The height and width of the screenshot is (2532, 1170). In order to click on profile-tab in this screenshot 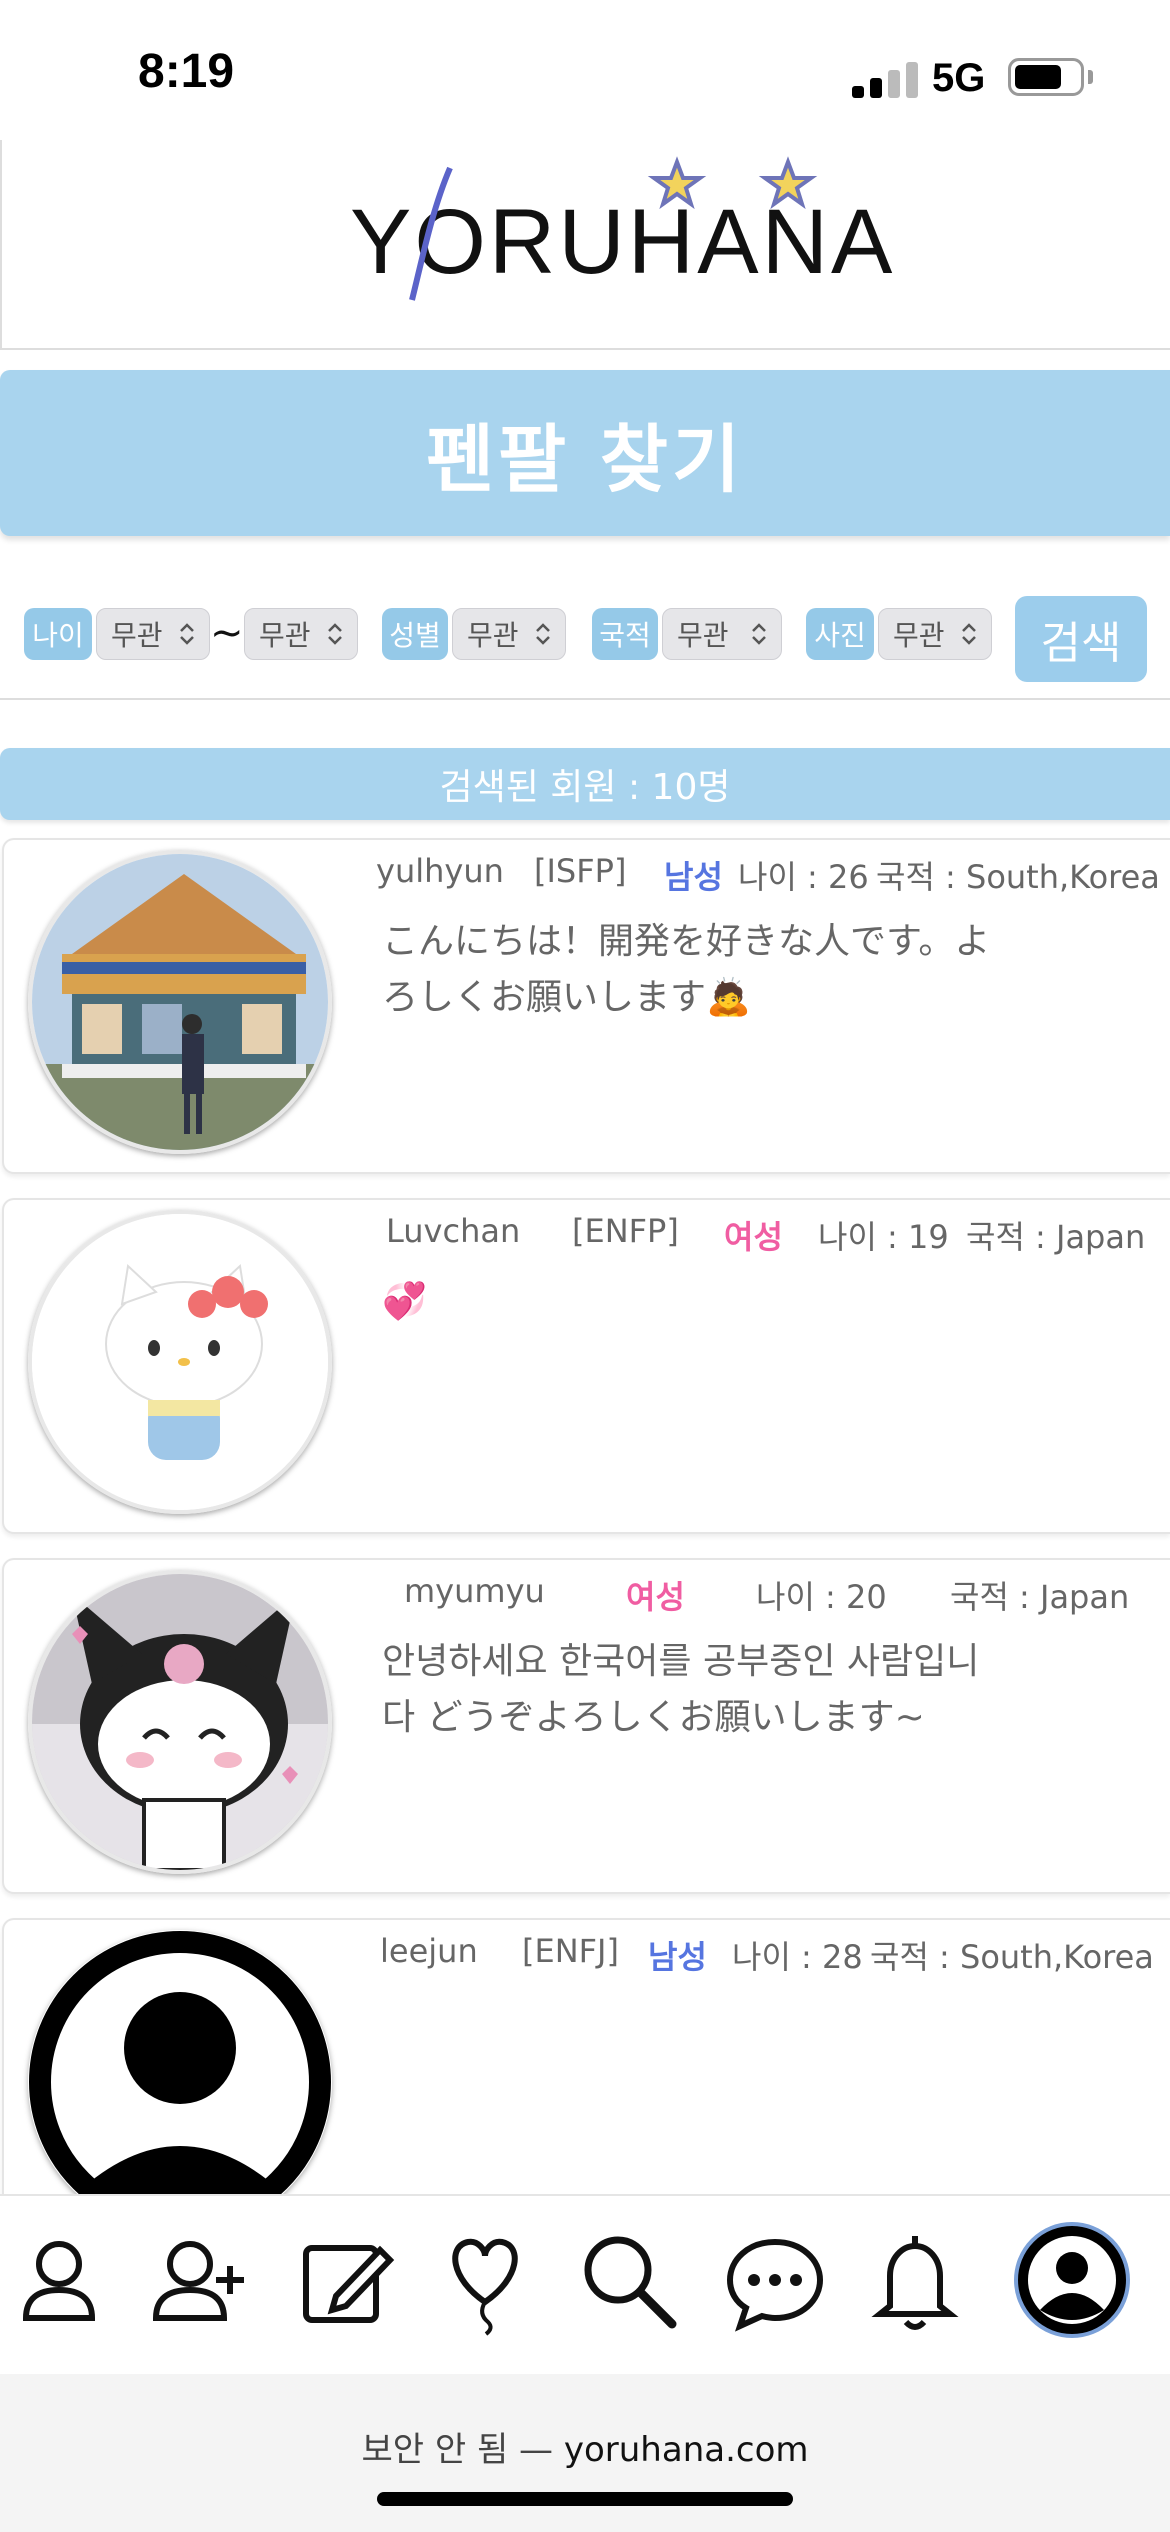, I will do `click(59, 2281)`.